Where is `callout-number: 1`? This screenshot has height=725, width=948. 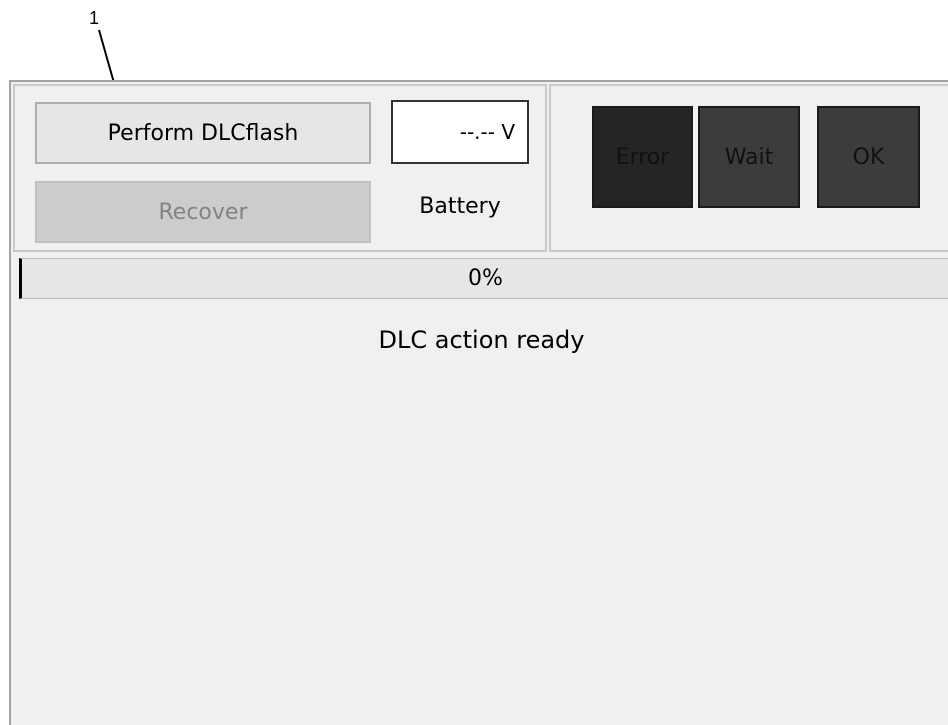
callout-number: 1 is located at coordinates (94, 18).